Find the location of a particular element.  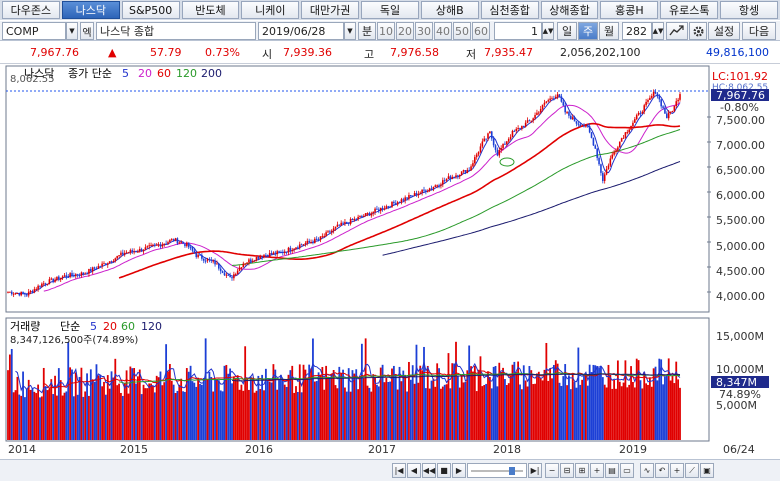

period-10-button: 10 is located at coordinates (386, 31).